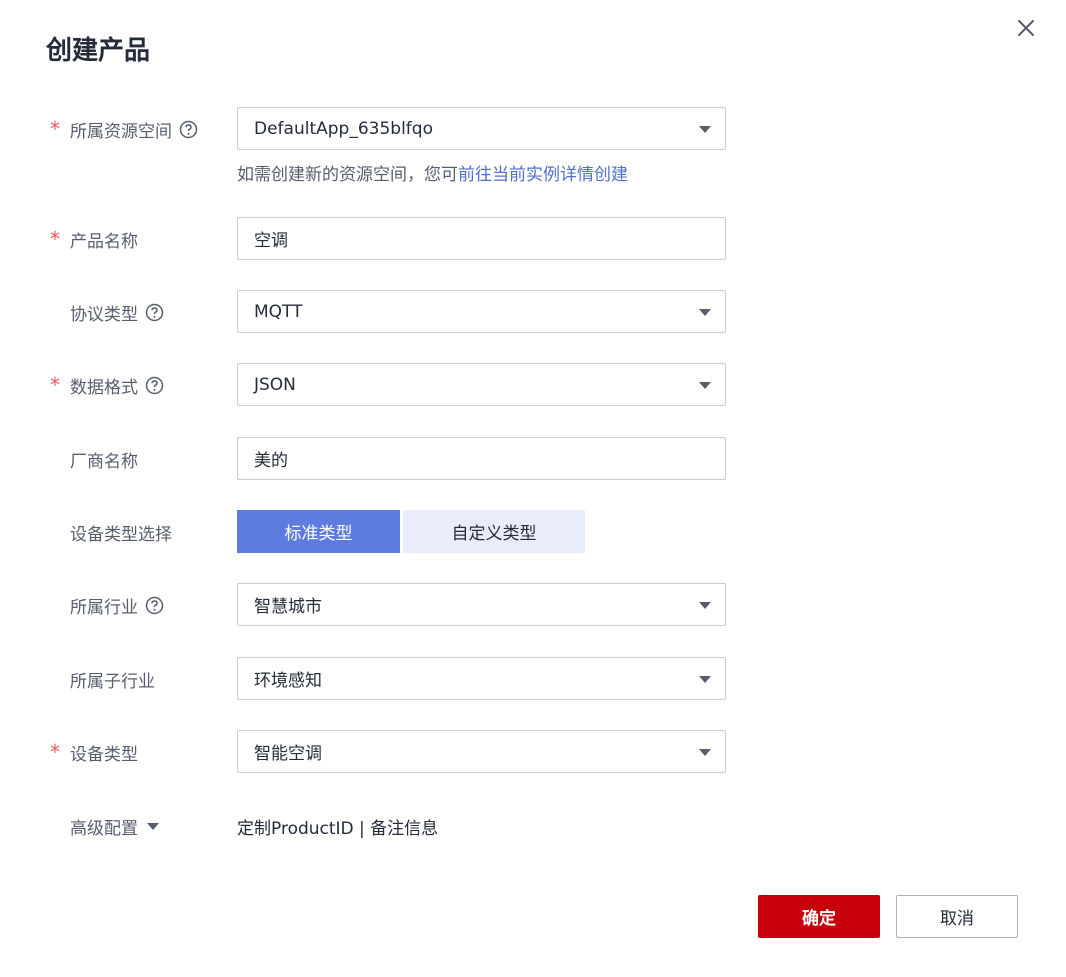  I want to click on caret-down-icon, so click(153, 826).